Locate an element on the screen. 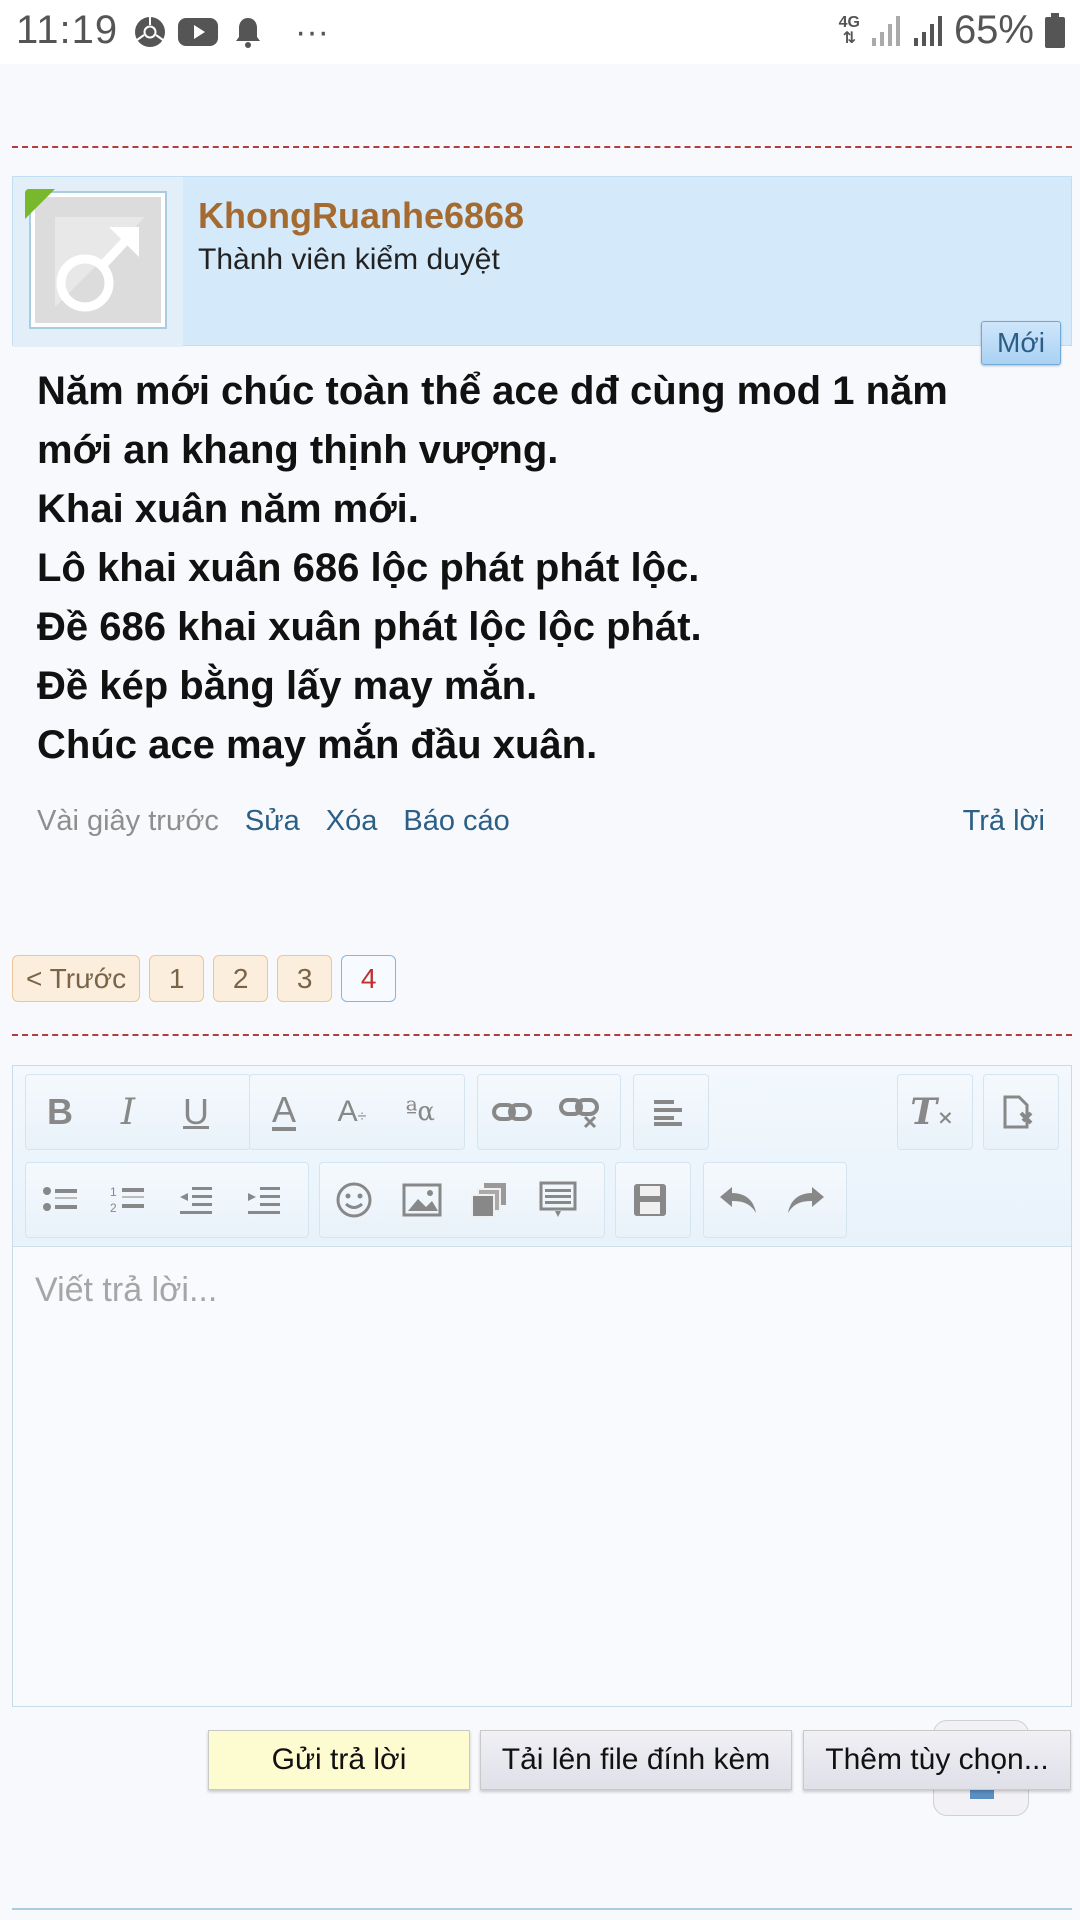 This screenshot has width=1080, height=1920. page-3-button: 3 is located at coordinates (305, 978).